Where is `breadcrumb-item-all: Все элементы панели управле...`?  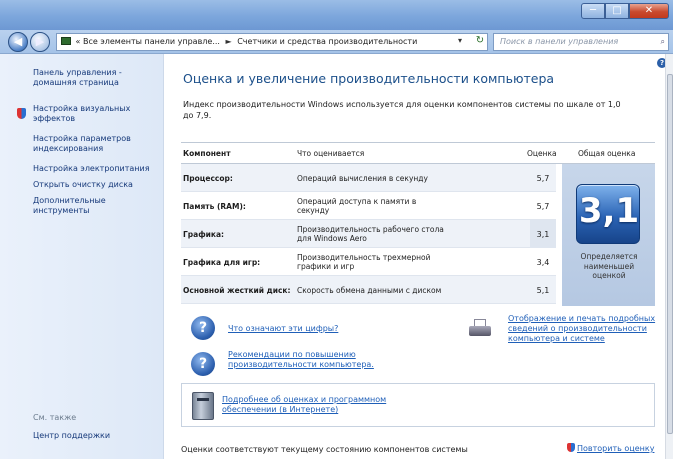
breadcrumb-item-all: Все элементы панели управле... is located at coordinates (151, 41).